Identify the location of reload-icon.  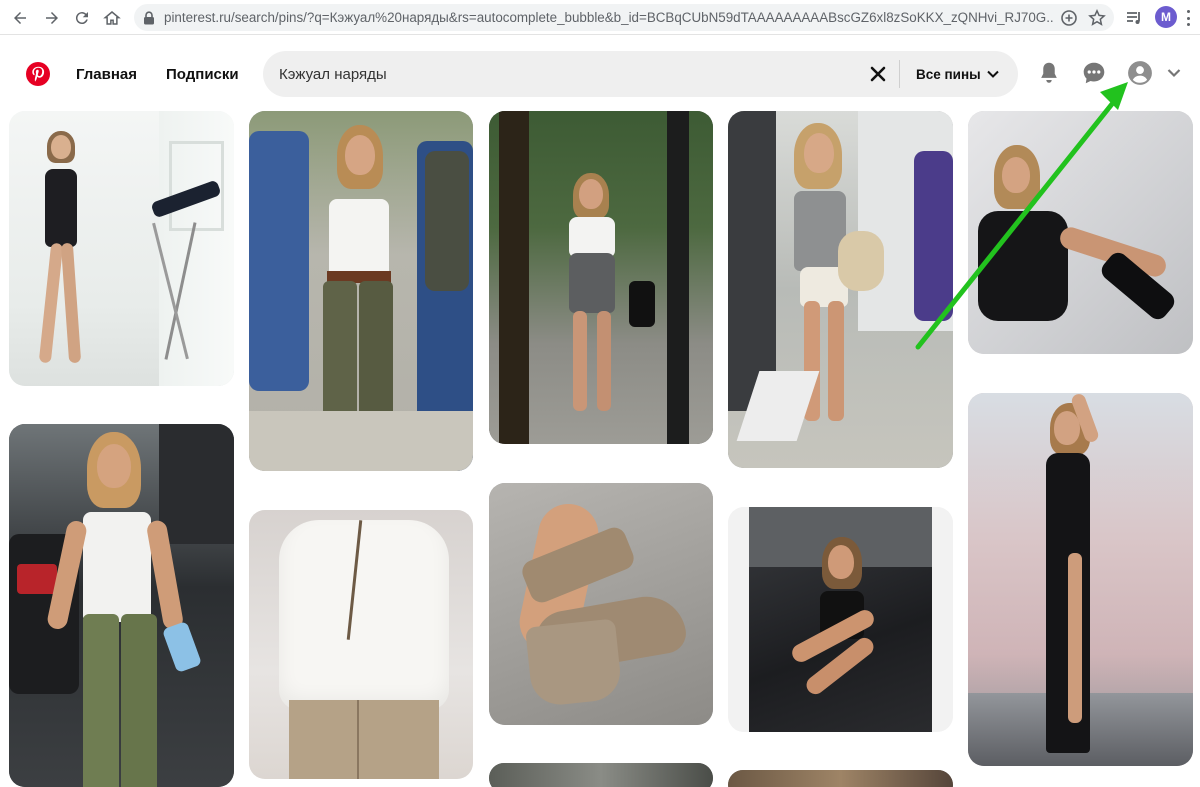
(82, 18).